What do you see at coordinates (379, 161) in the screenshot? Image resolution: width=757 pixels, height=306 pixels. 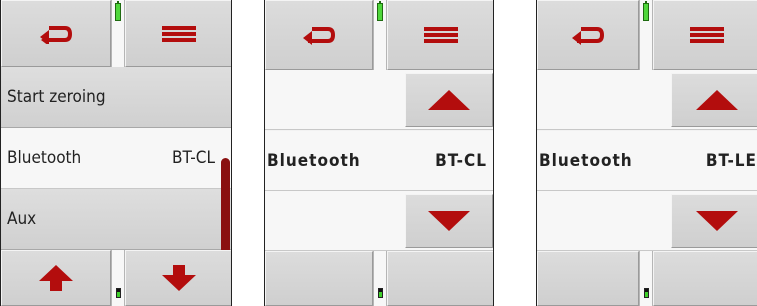 I see `setting-row-bluetooth: Bluetooth BT-CL` at bounding box center [379, 161].